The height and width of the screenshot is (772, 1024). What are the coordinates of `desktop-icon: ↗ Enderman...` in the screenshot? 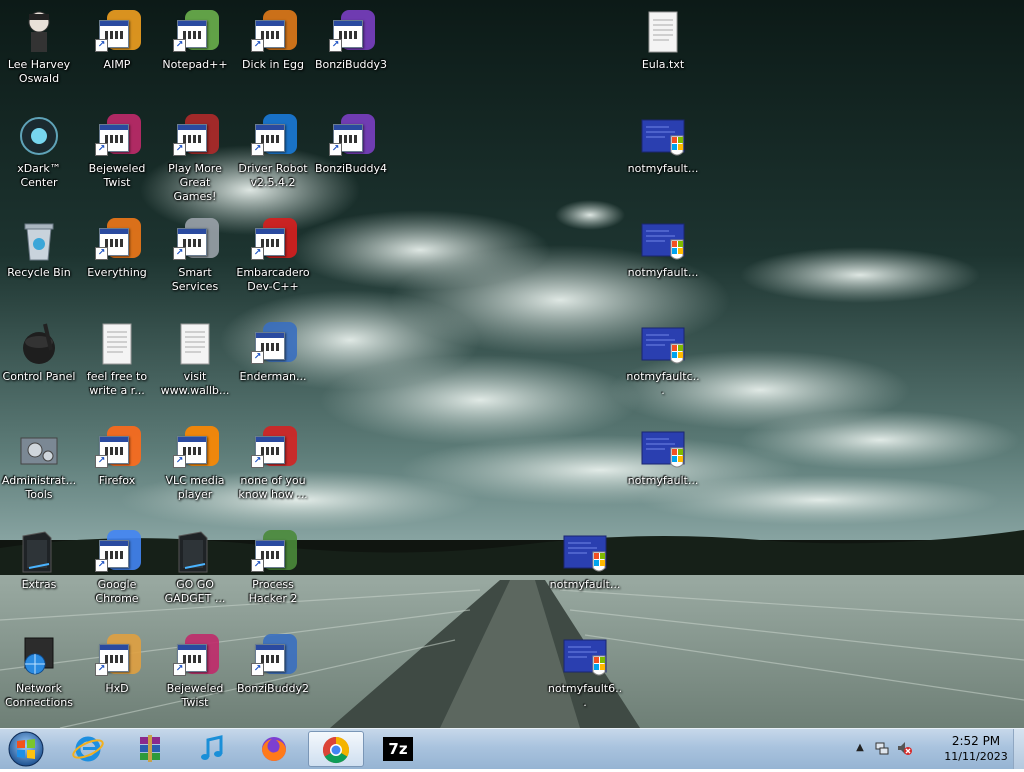 It's located at (273, 364).